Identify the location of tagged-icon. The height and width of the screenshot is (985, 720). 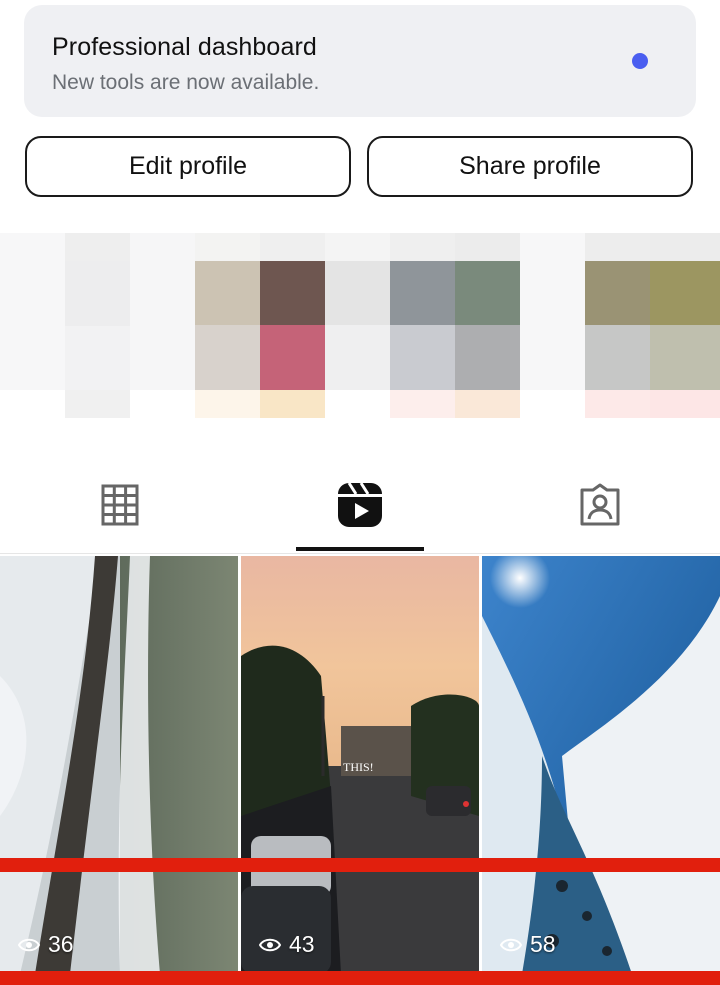
(600, 504).